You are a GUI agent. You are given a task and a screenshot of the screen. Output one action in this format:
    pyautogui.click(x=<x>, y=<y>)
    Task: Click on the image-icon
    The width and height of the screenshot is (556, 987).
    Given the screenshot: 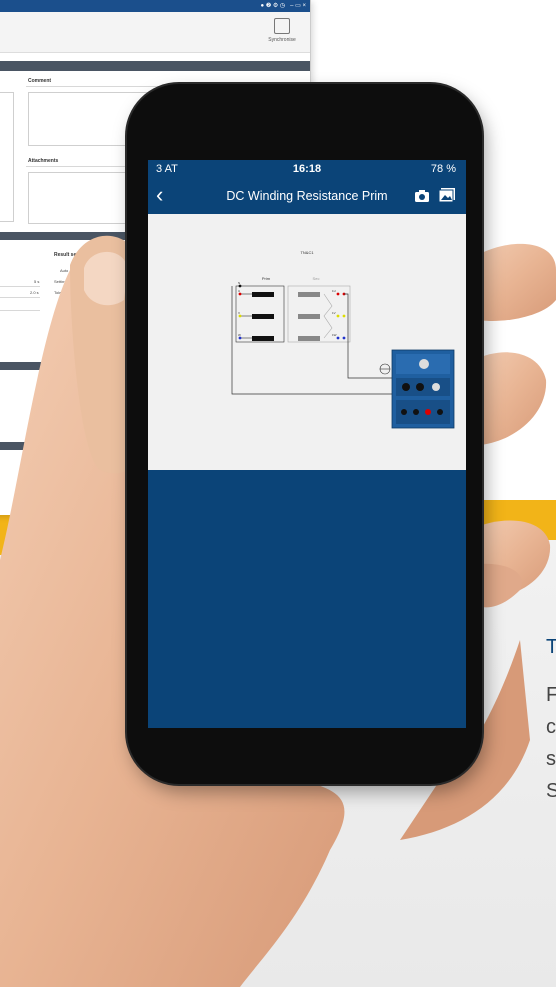 What is the action you would take?
    pyautogui.click(x=447, y=195)
    